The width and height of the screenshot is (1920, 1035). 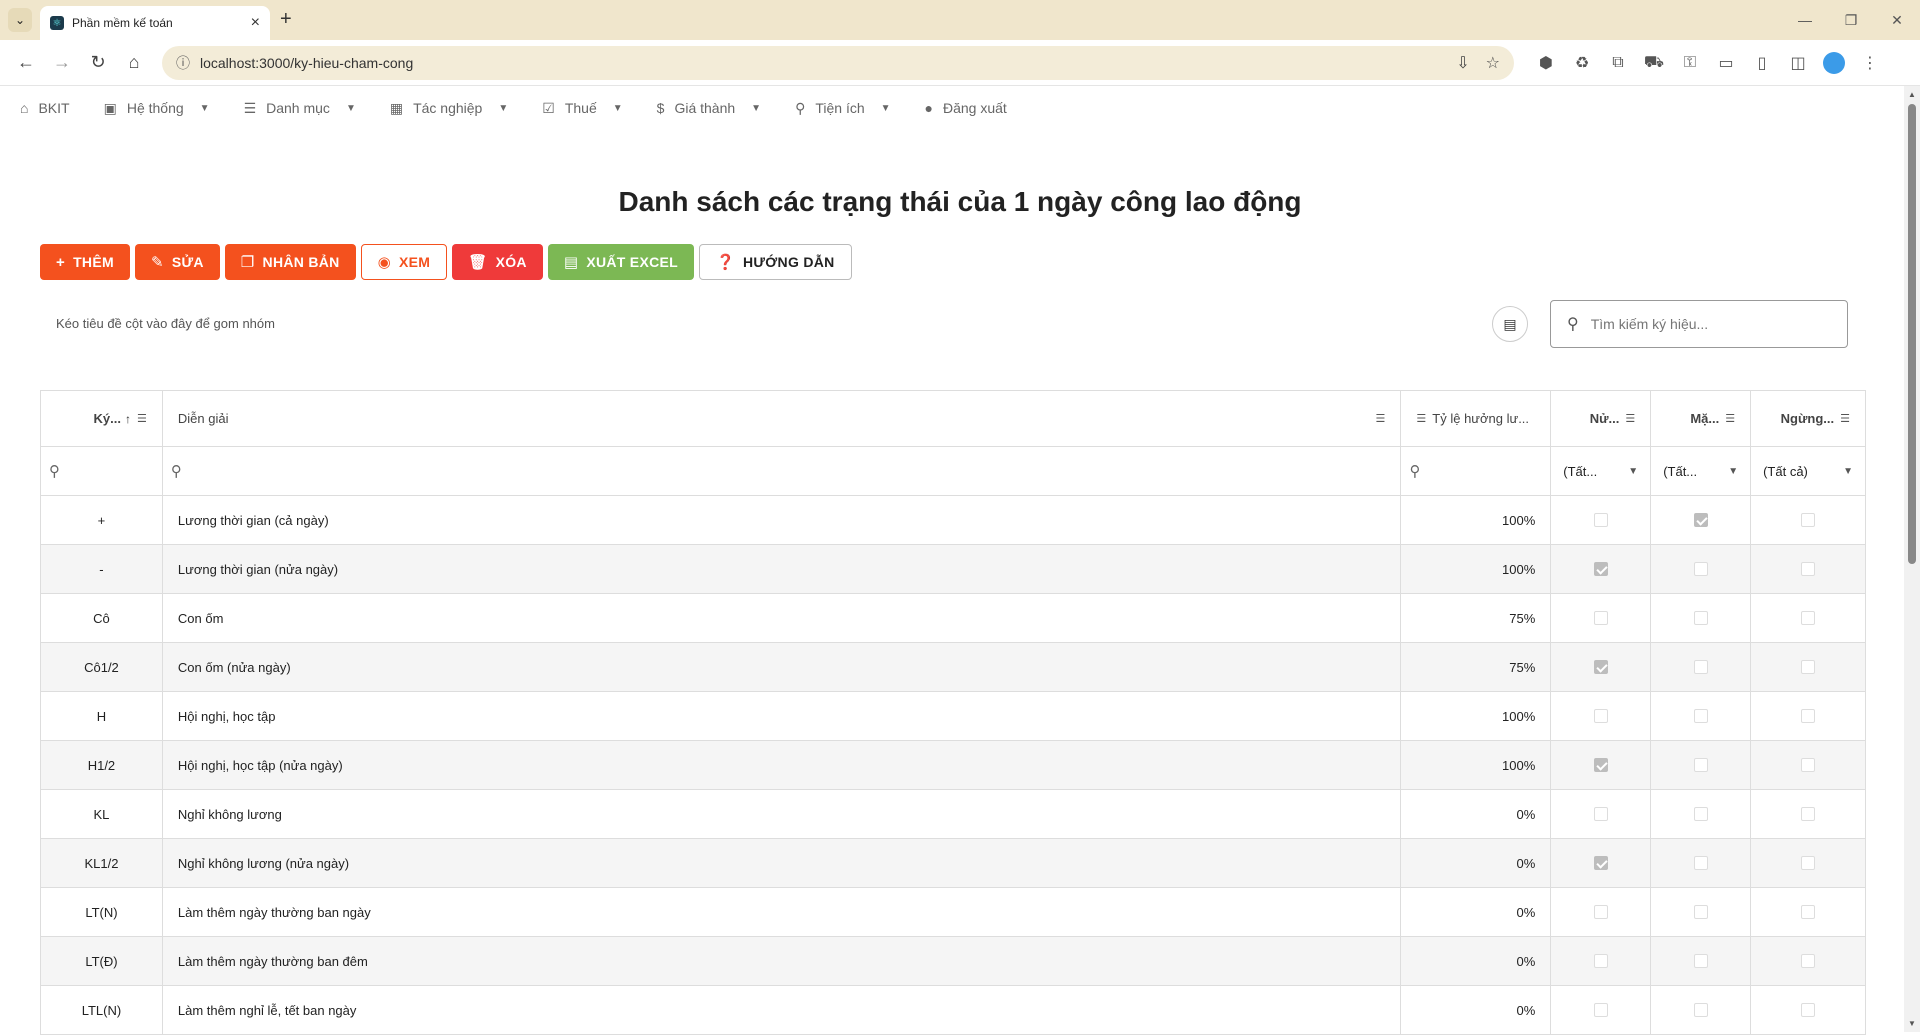 What do you see at coordinates (478, 262) in the screenshot?
I see `trash-icon: 🗑` at bounding box center [478, 262].